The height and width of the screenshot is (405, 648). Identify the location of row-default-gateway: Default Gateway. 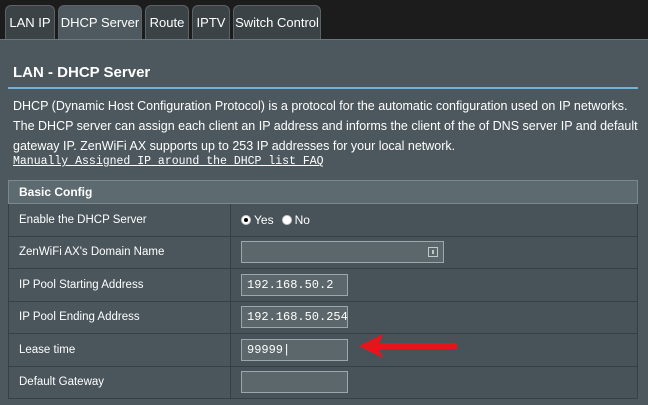
(323, 382).